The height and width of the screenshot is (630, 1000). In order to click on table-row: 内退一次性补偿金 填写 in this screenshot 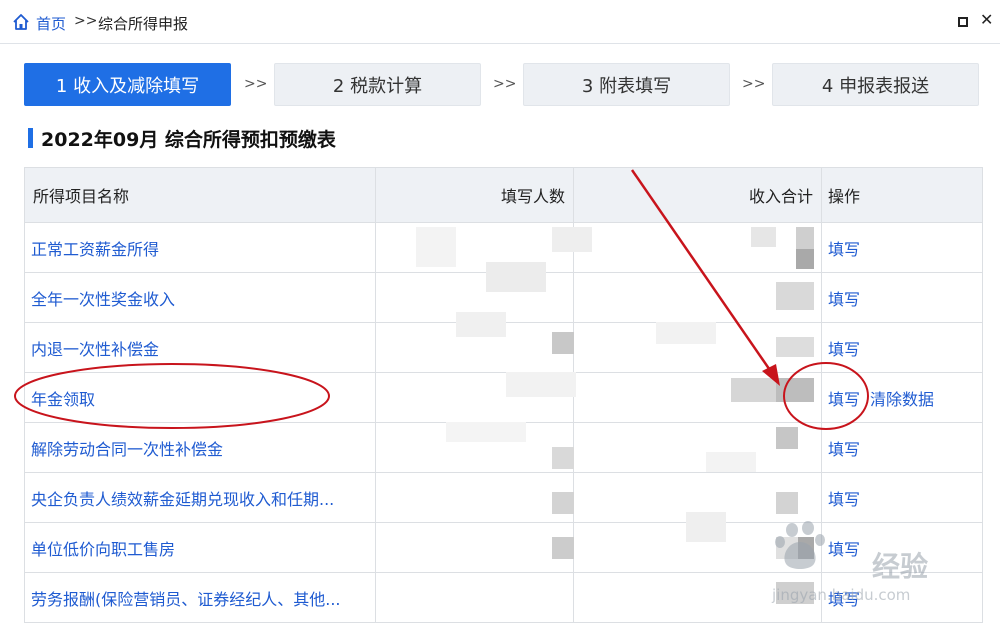, I will do `click(503, 347)`.